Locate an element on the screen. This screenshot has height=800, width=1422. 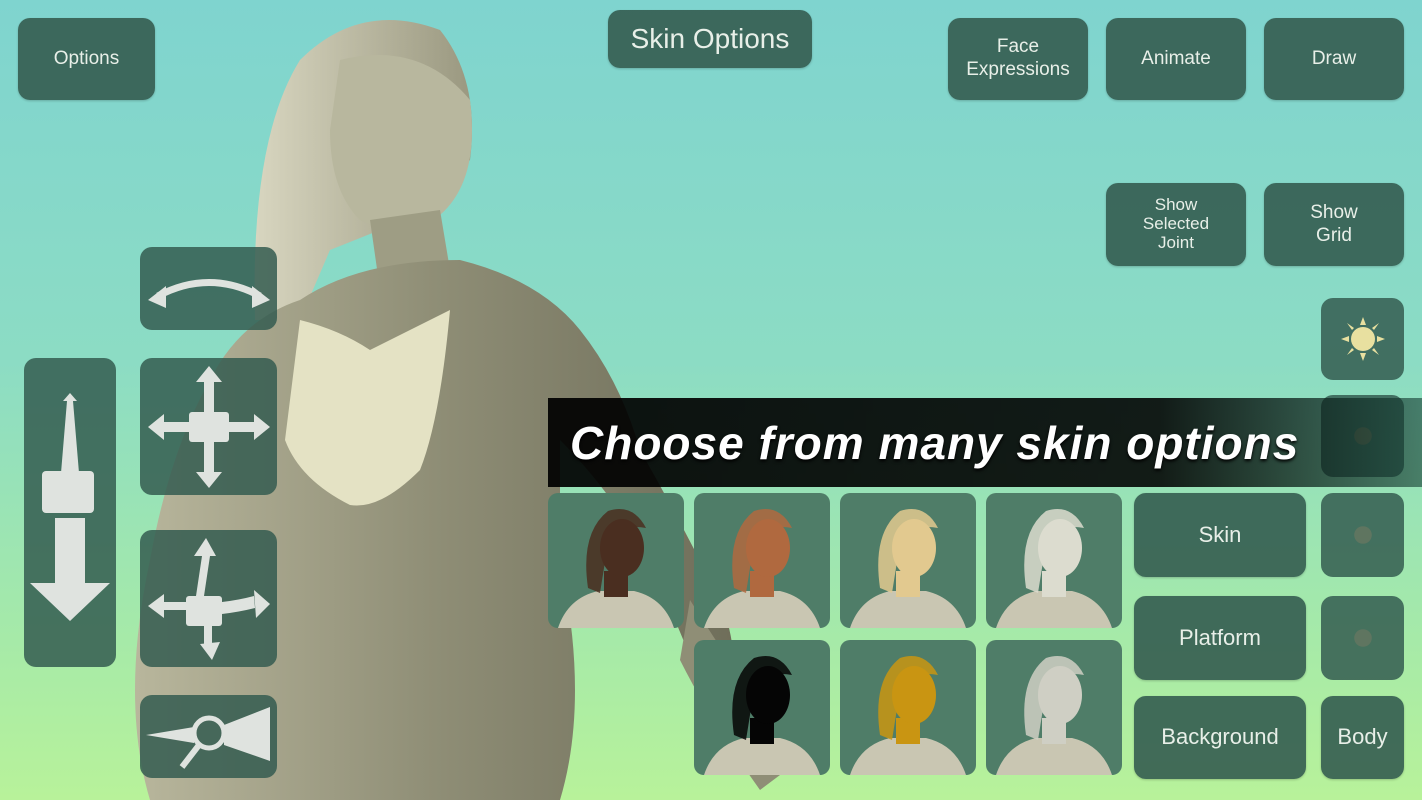
skin-light-button is located at coordinates (1362, 535).